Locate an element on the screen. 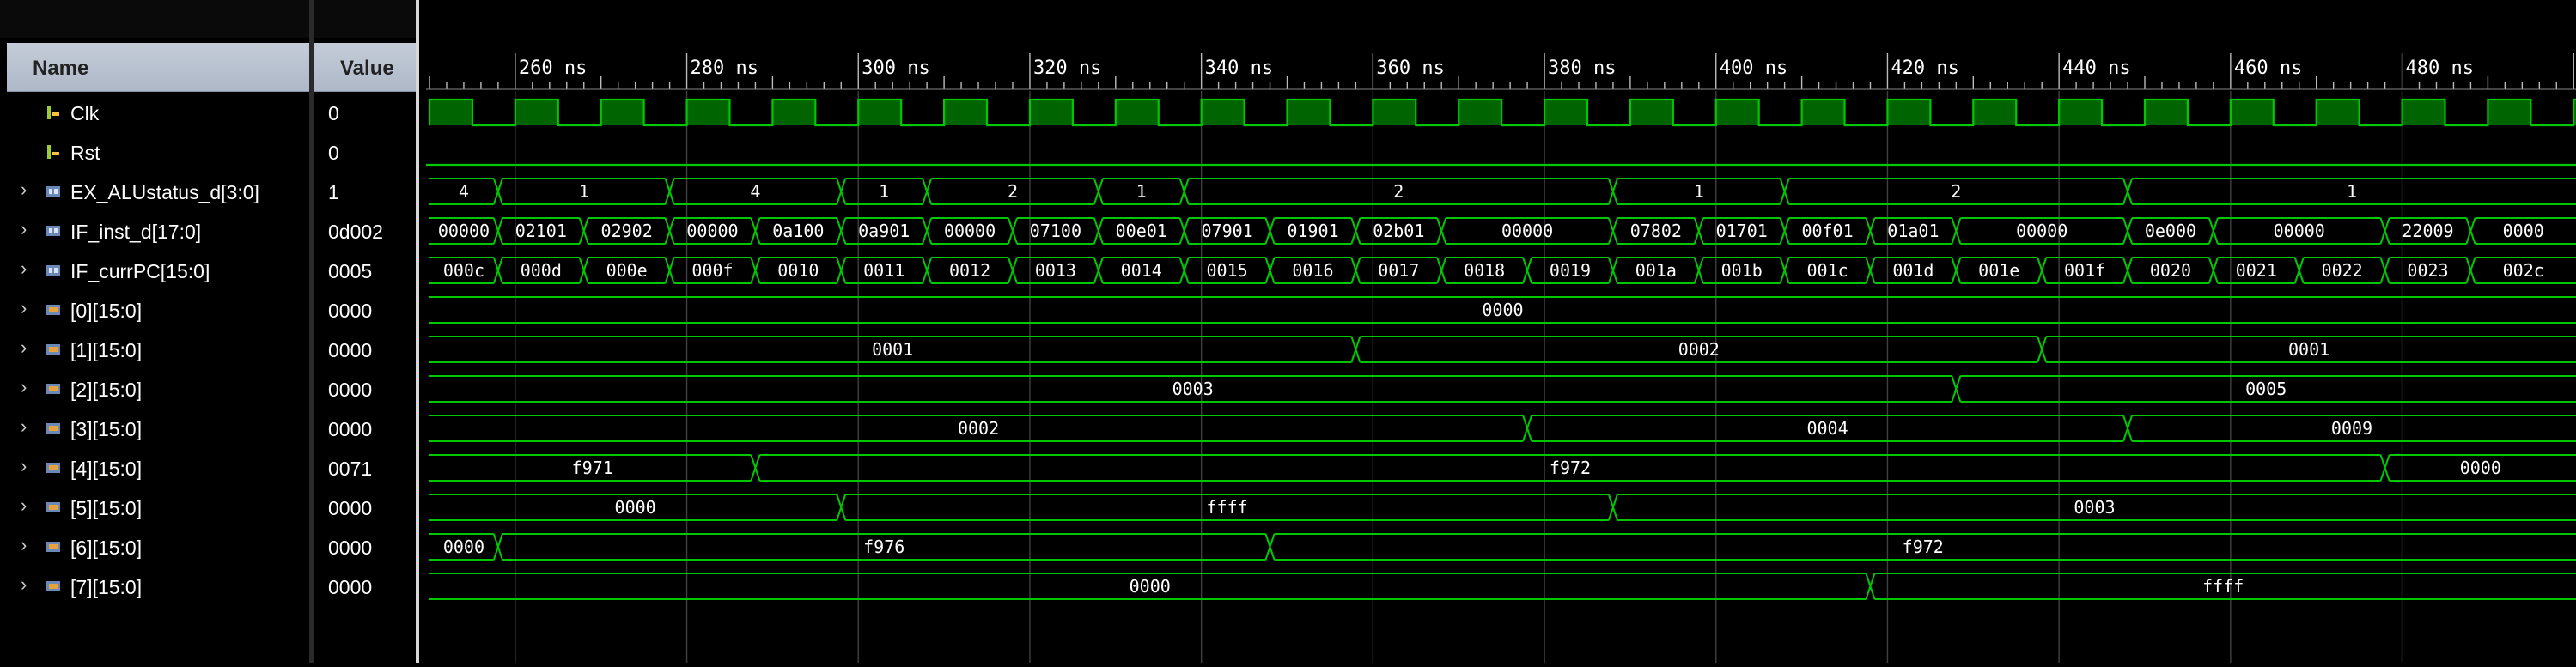 This screenshot has height=667, width=2576. bus-value-label: 000f is located at coordinates (712, 270).